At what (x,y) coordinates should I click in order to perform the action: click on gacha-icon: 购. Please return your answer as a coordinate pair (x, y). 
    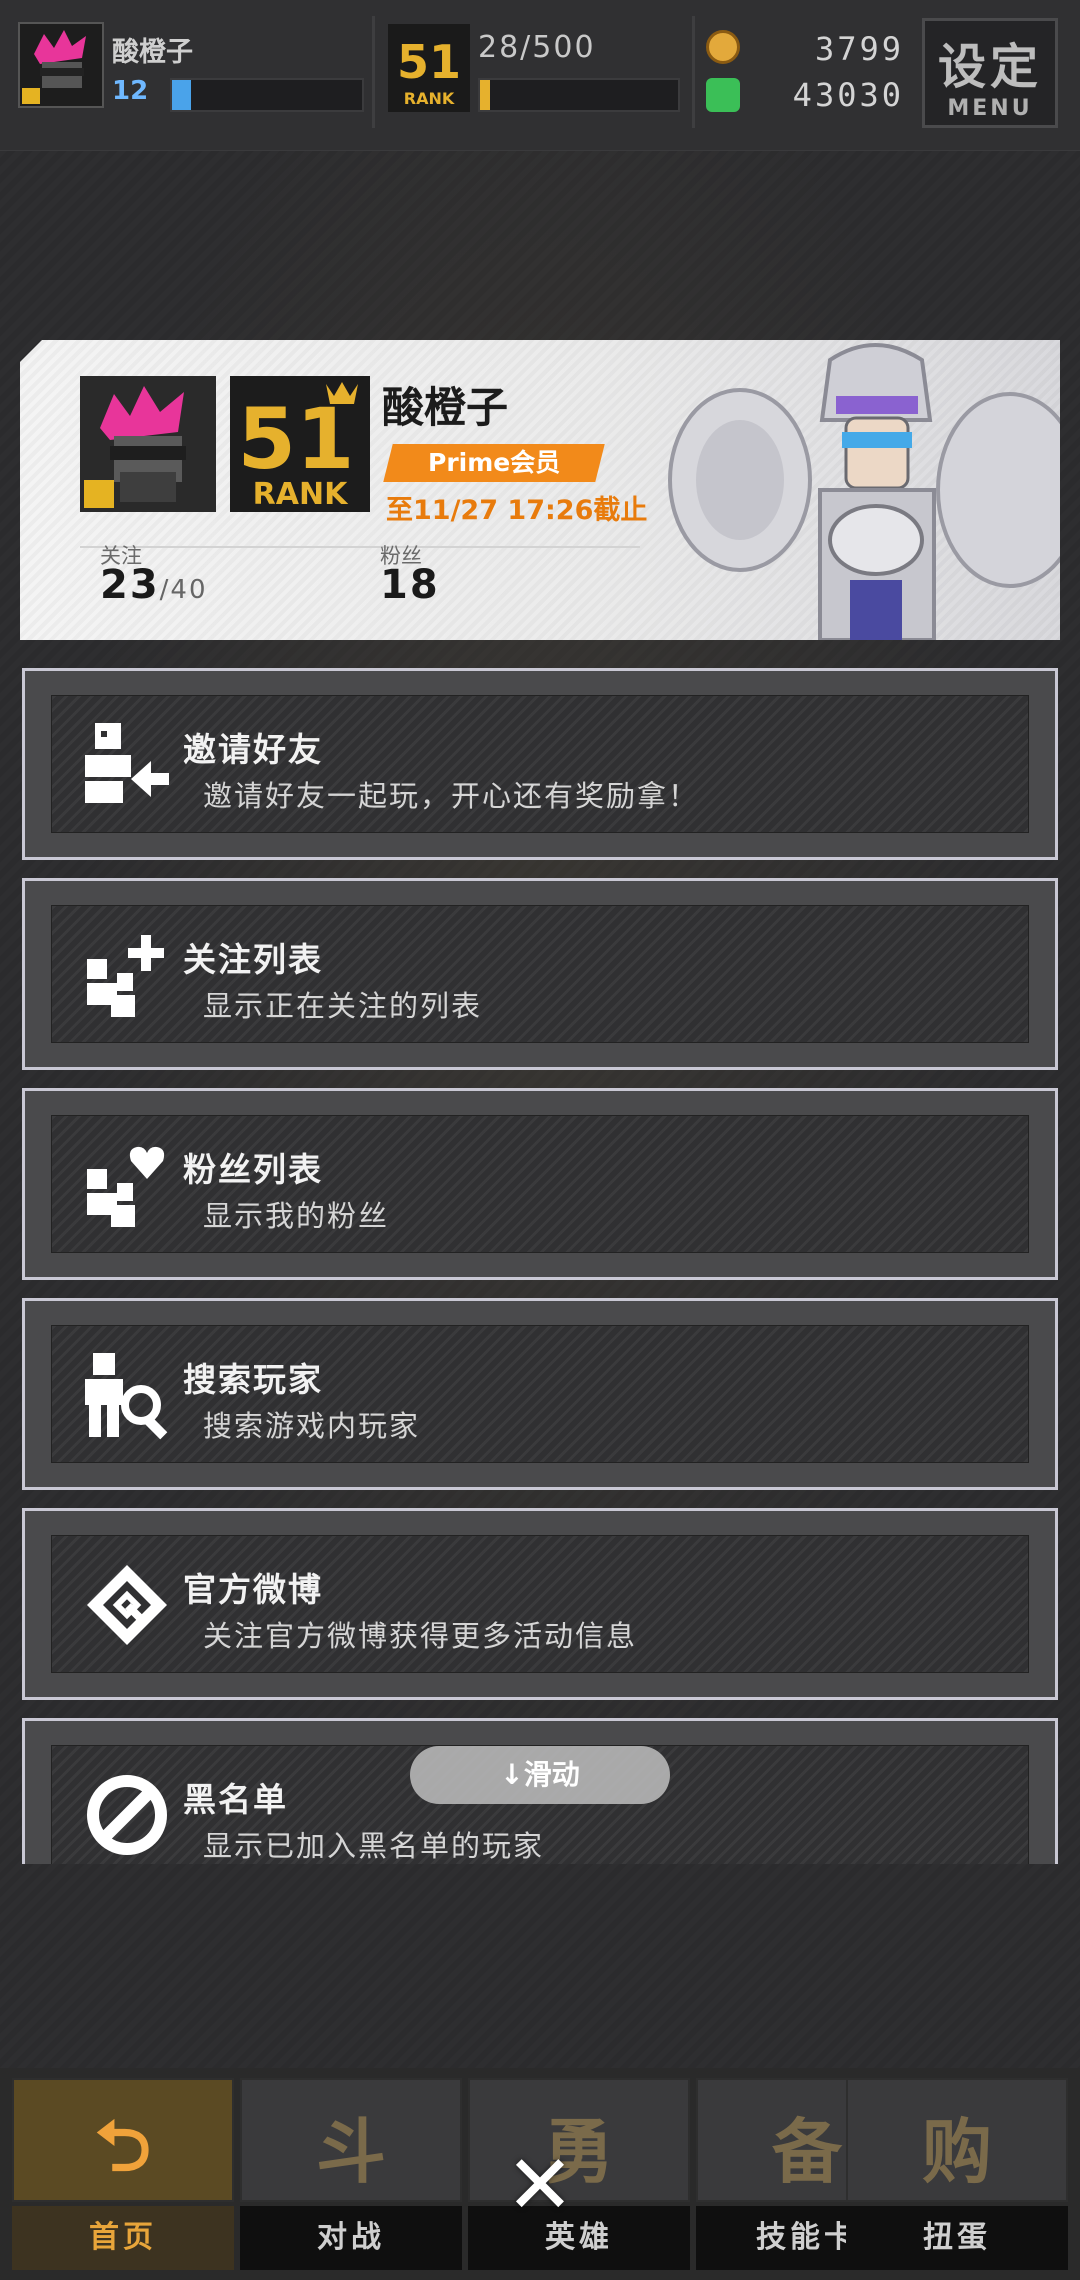
    Looking at the image, I should click on (957, 2152).